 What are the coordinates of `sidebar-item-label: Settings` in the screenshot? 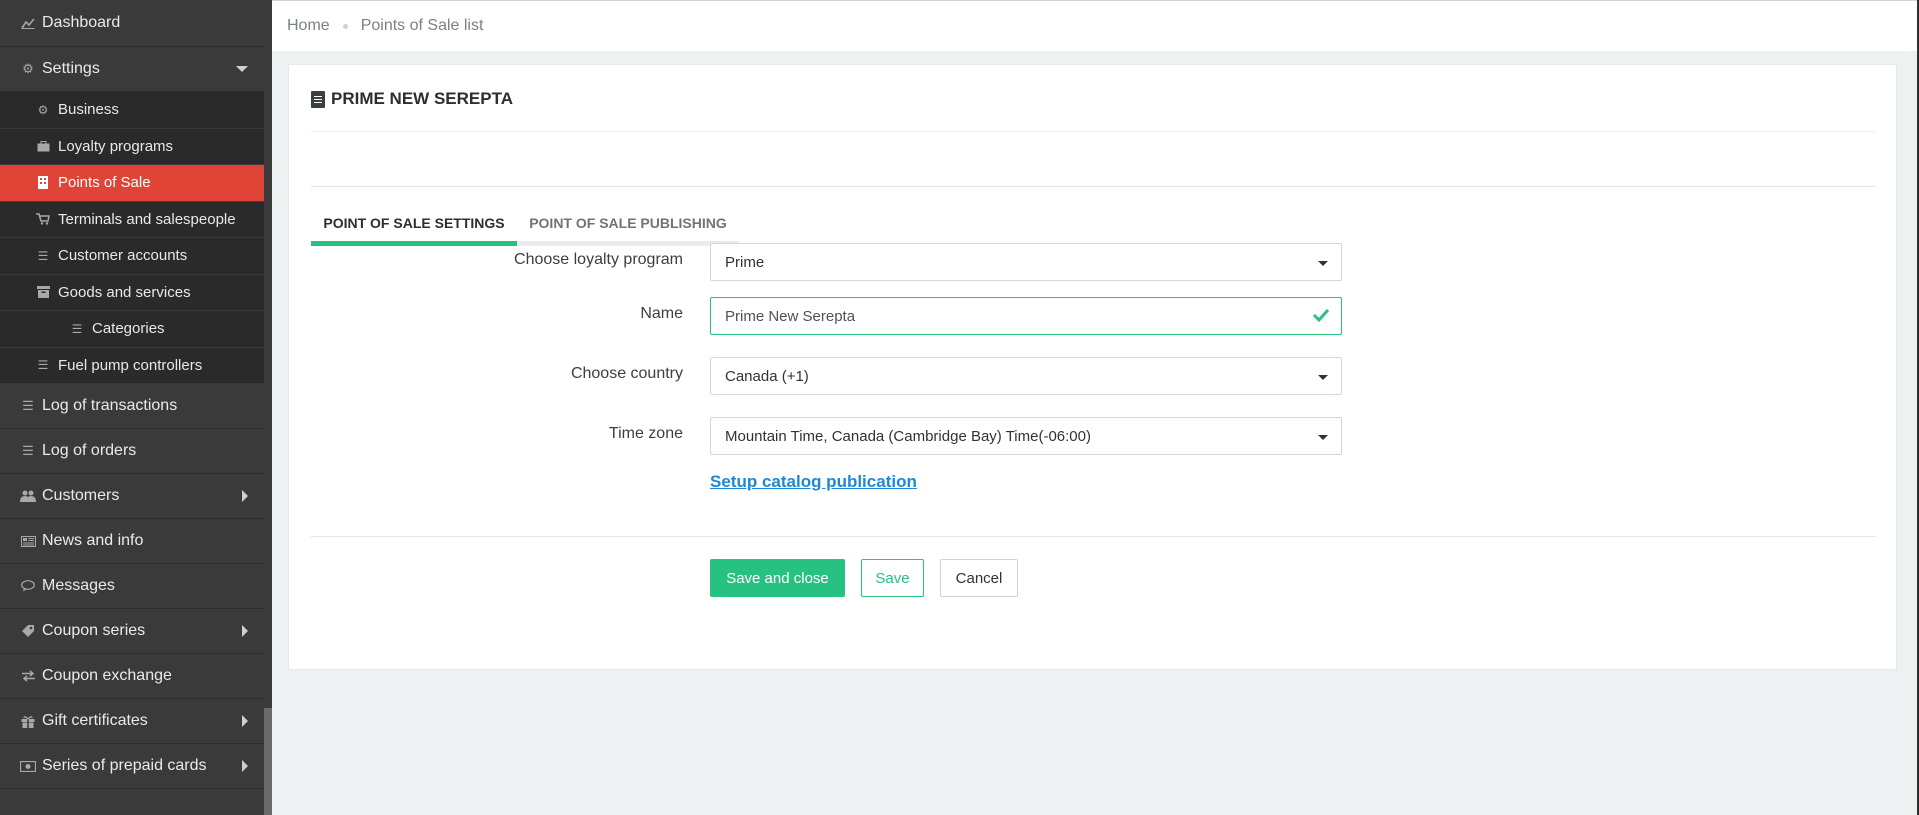 It's located at (71, 68).